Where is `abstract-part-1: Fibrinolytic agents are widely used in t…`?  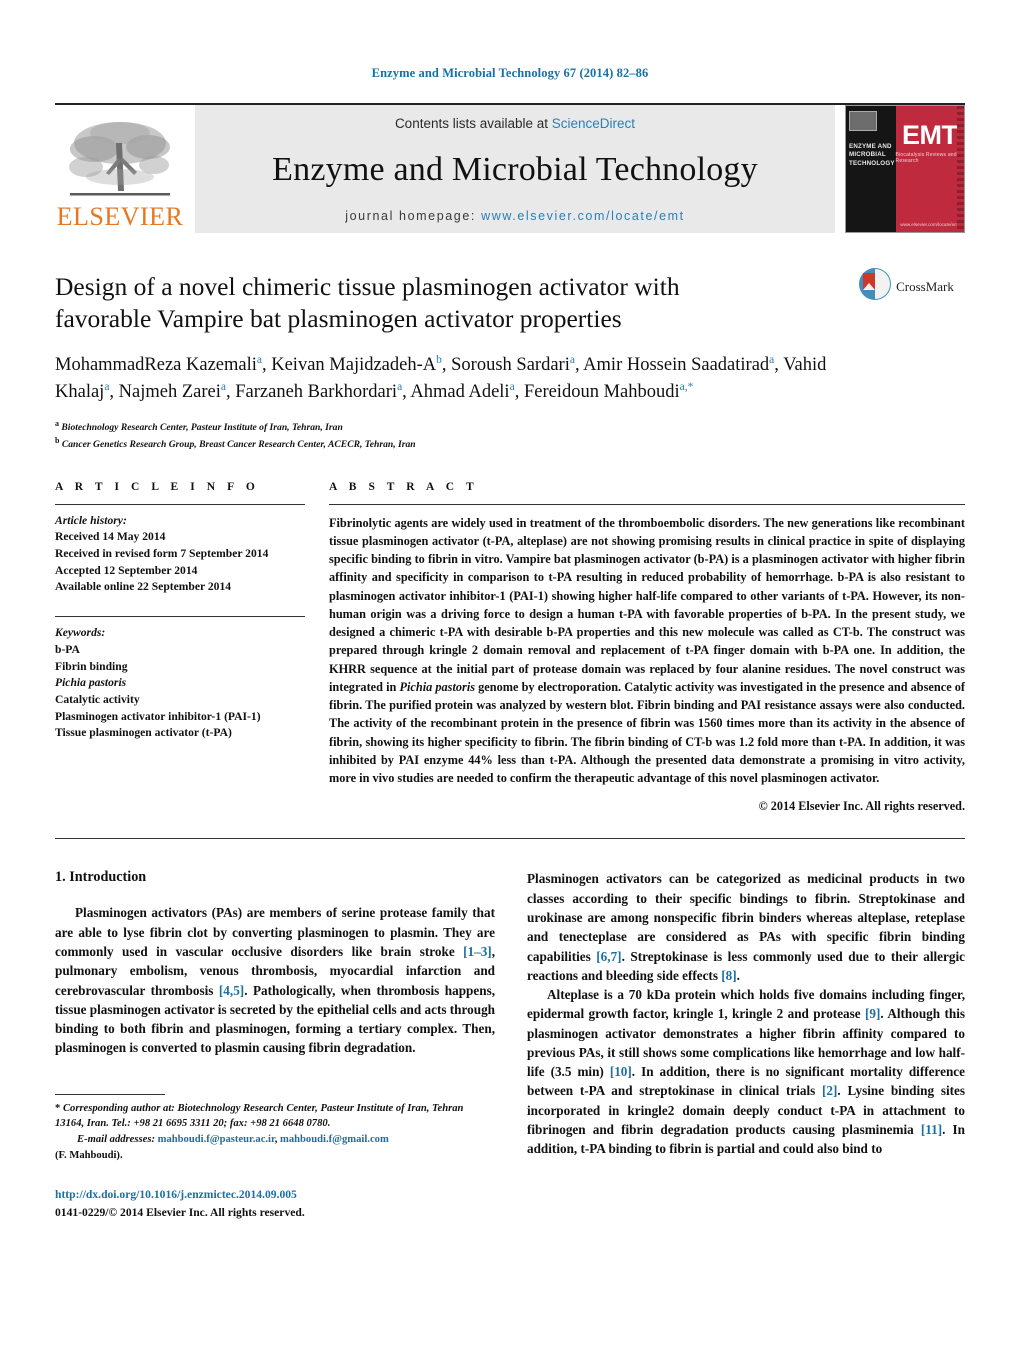
abstract-part-1: Fibrinolytic agents are widely used in t… is located at coordinates (647, 604).